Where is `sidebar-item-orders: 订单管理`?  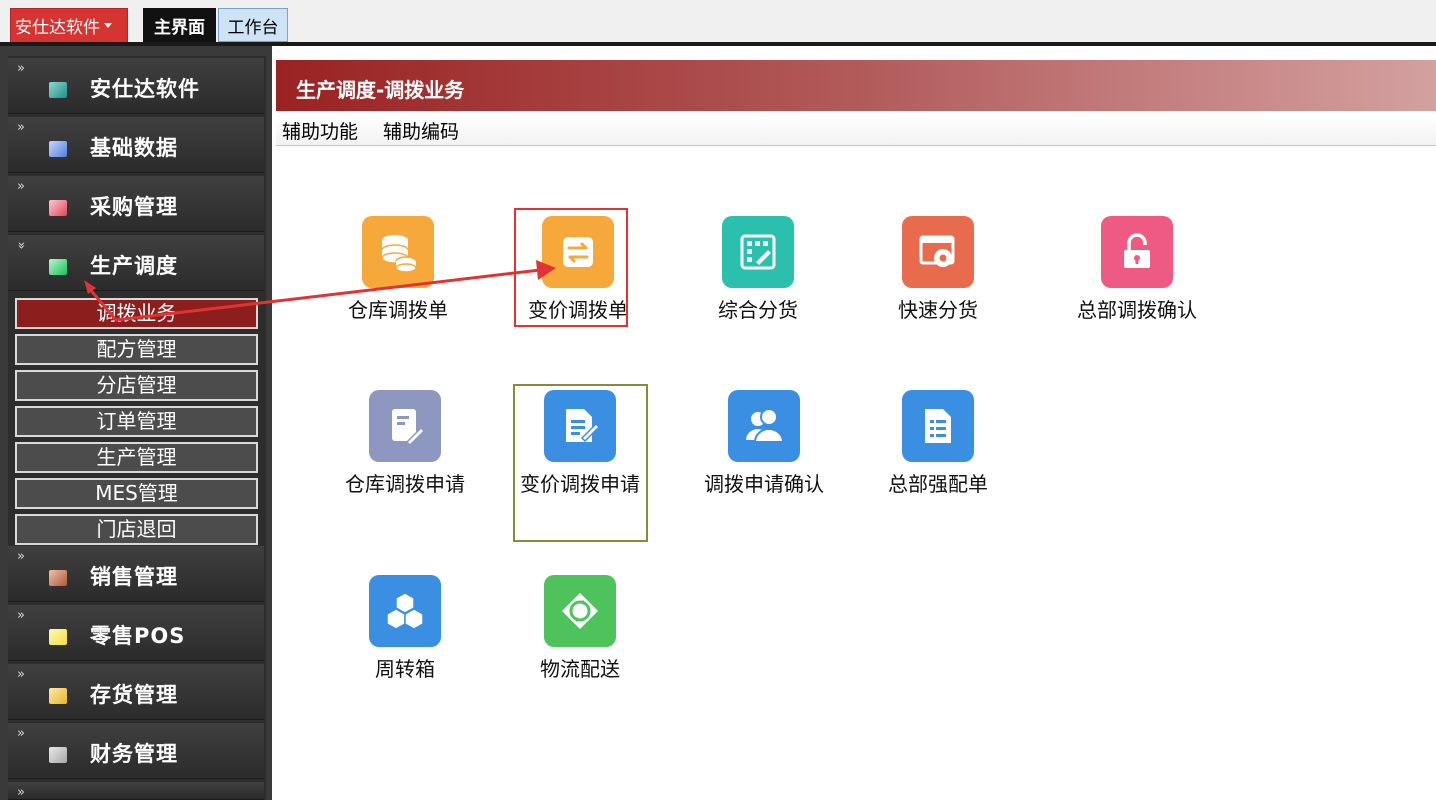
sidebar-item-orders: 订单管理 is located at coordinates (136, 421).